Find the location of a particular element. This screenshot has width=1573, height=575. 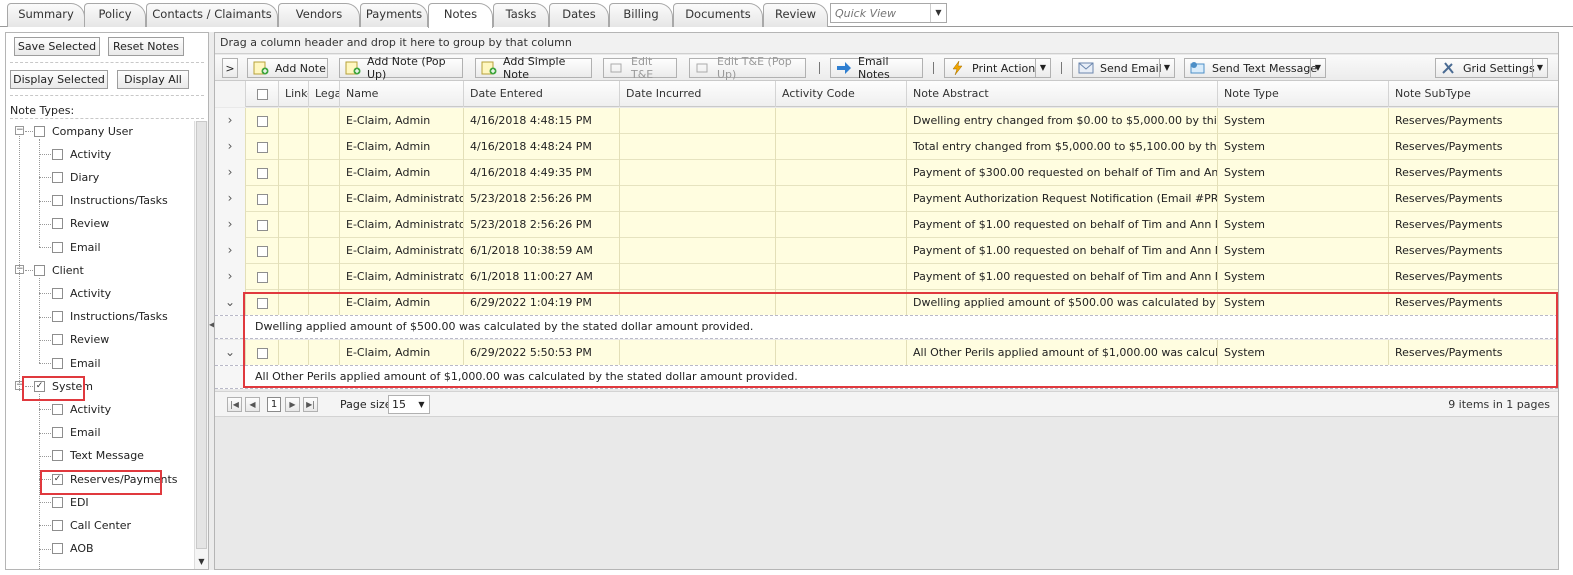

column-header-activity-code: Activity Code is located at coordinates (840, 94).